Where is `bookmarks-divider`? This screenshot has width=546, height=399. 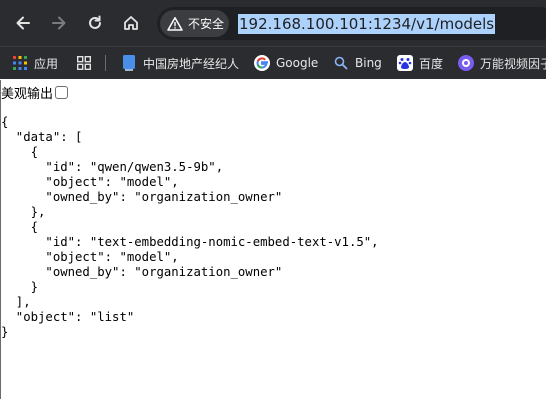 bookmarks-divider is located at coordinates (105, 63).